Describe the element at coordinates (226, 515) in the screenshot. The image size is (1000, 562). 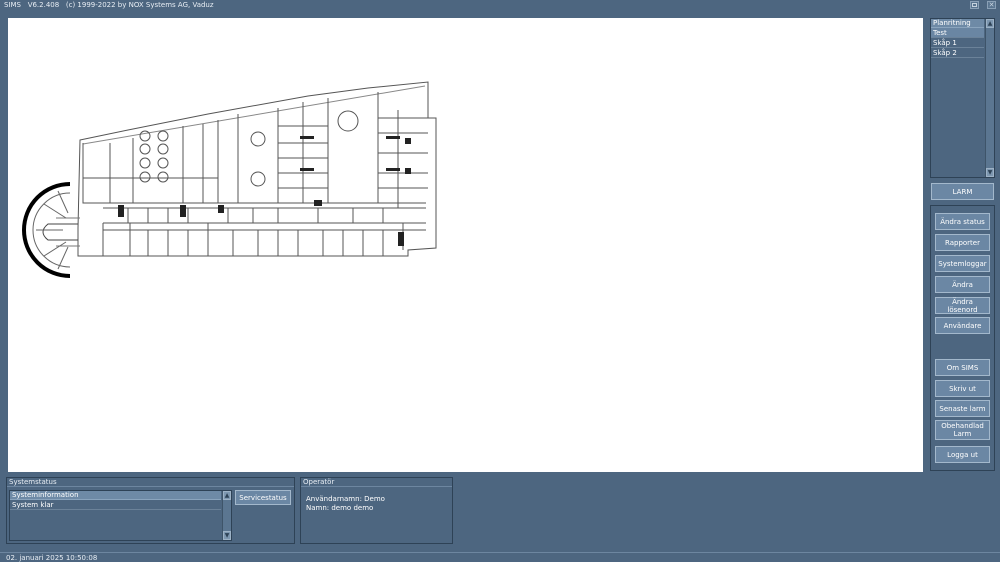
I see `system-info-scrollbar: ▲ ▼` at that location.